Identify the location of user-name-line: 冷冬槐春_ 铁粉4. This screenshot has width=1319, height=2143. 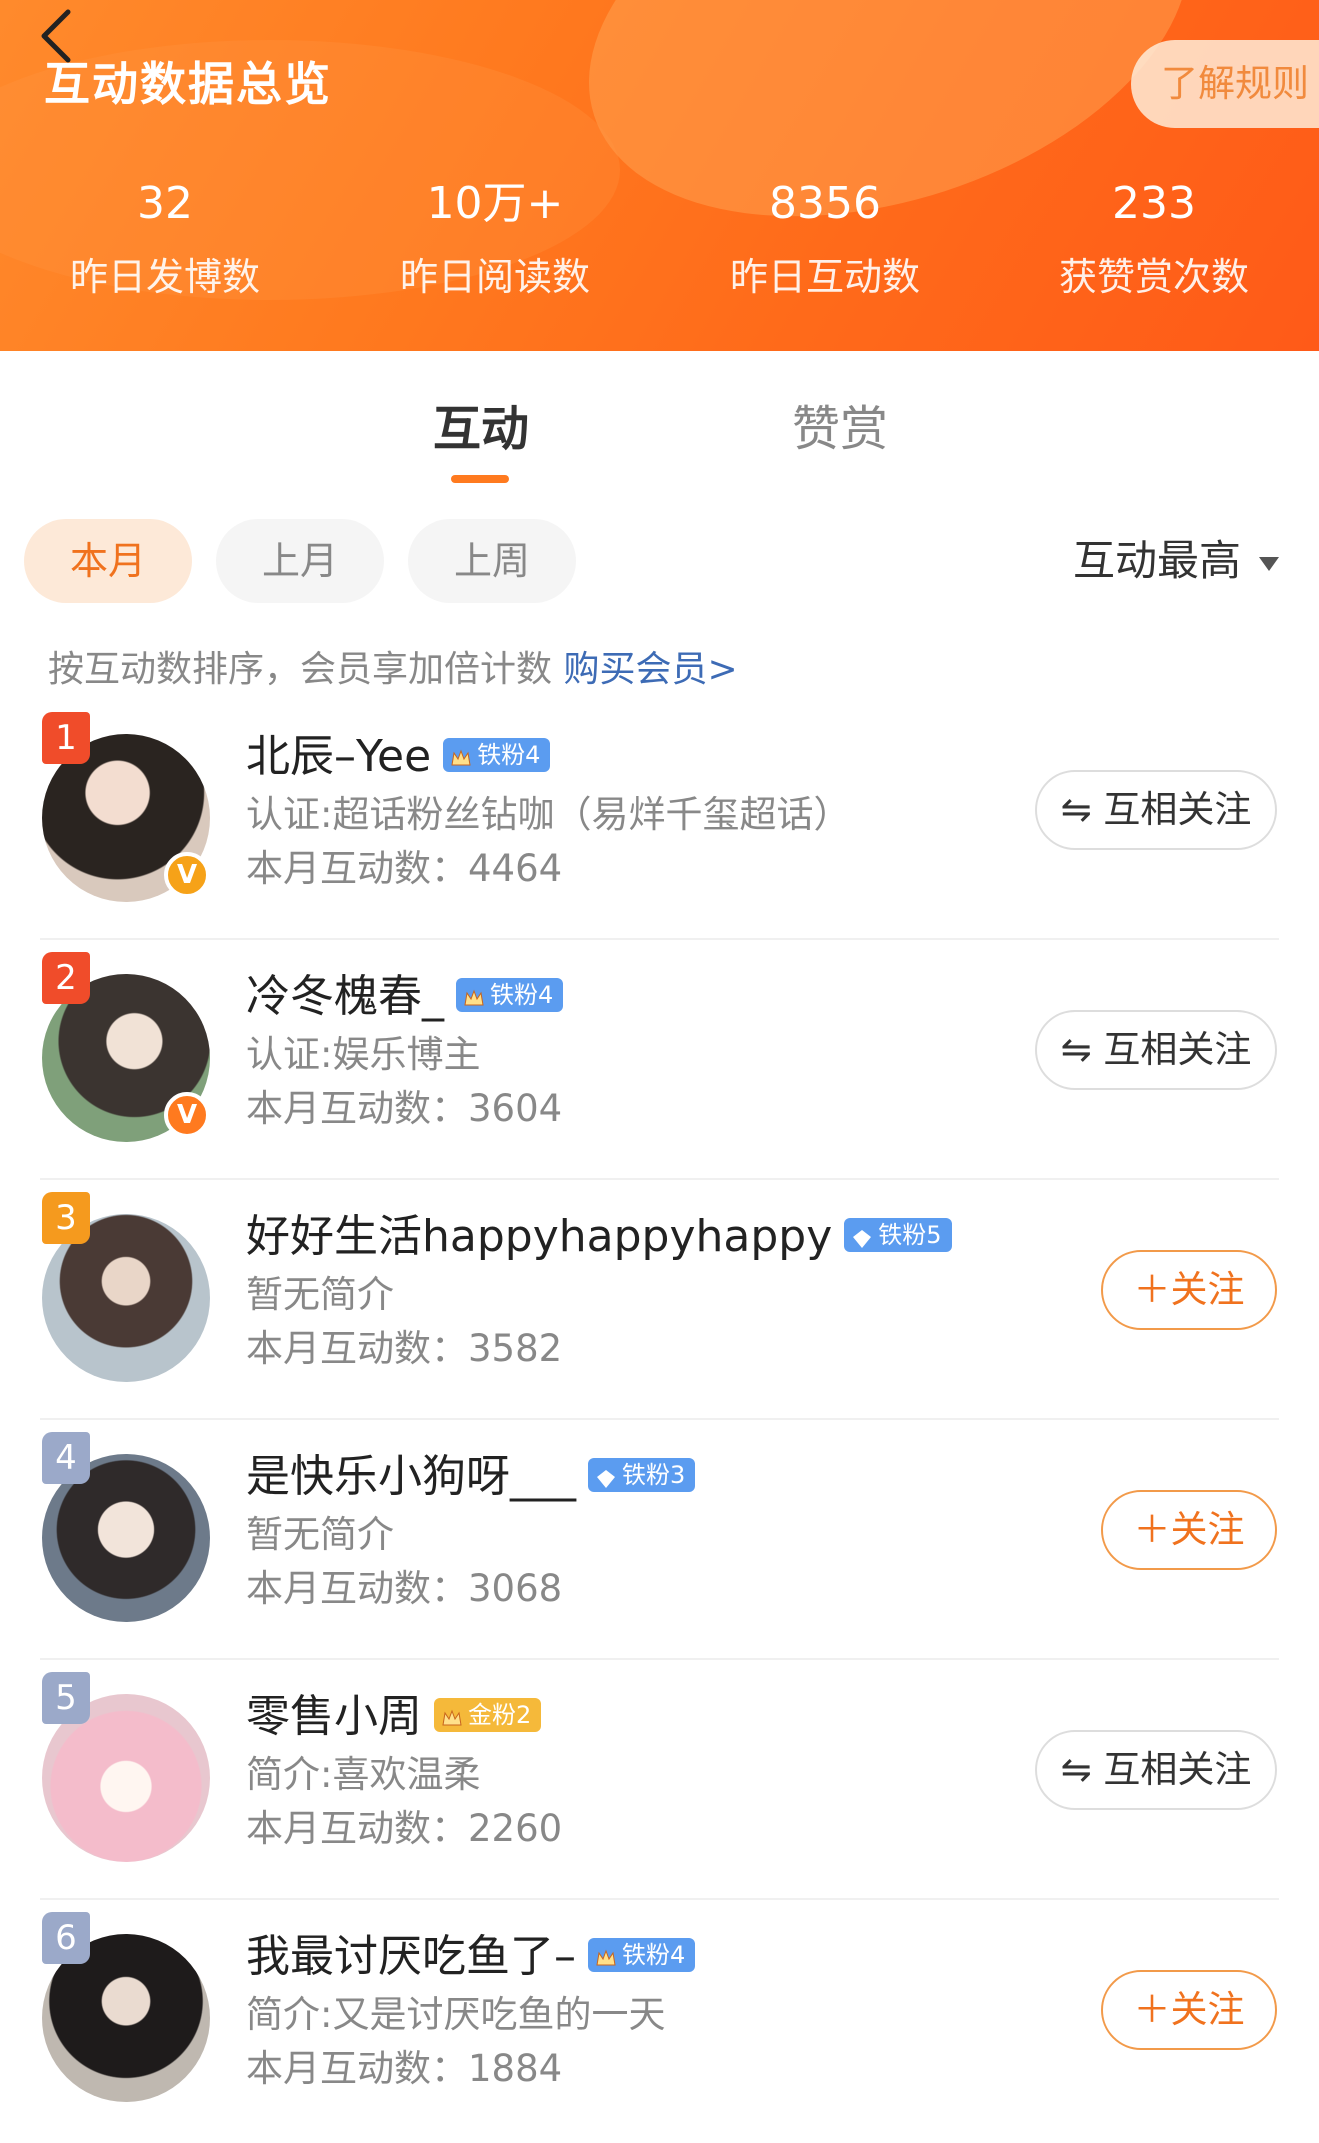
(405, 992).